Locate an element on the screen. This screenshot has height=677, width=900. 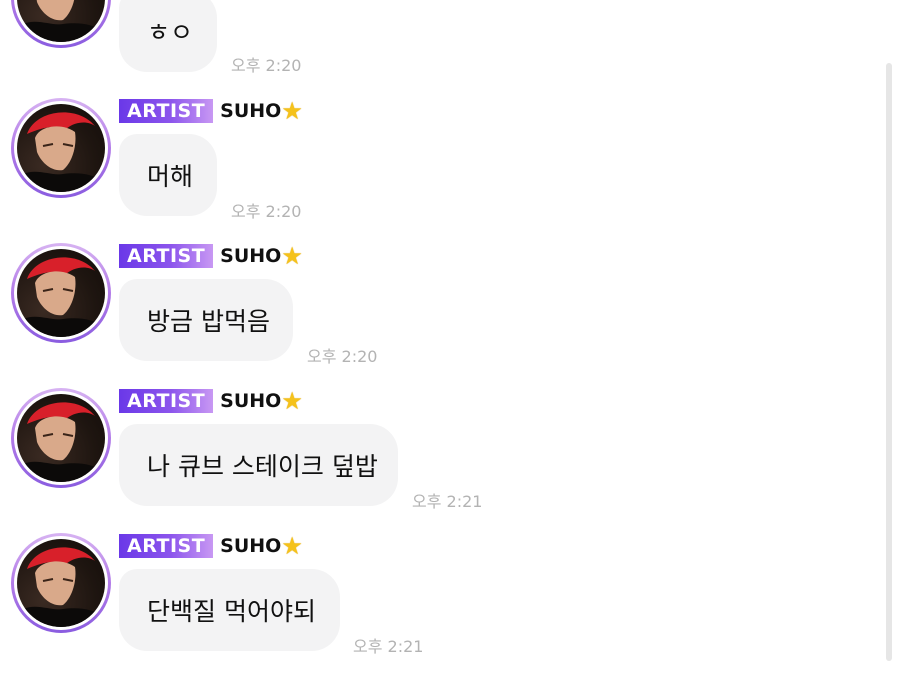
message-text: 단백질 먹어야되 is located at coordinates (231, 611).